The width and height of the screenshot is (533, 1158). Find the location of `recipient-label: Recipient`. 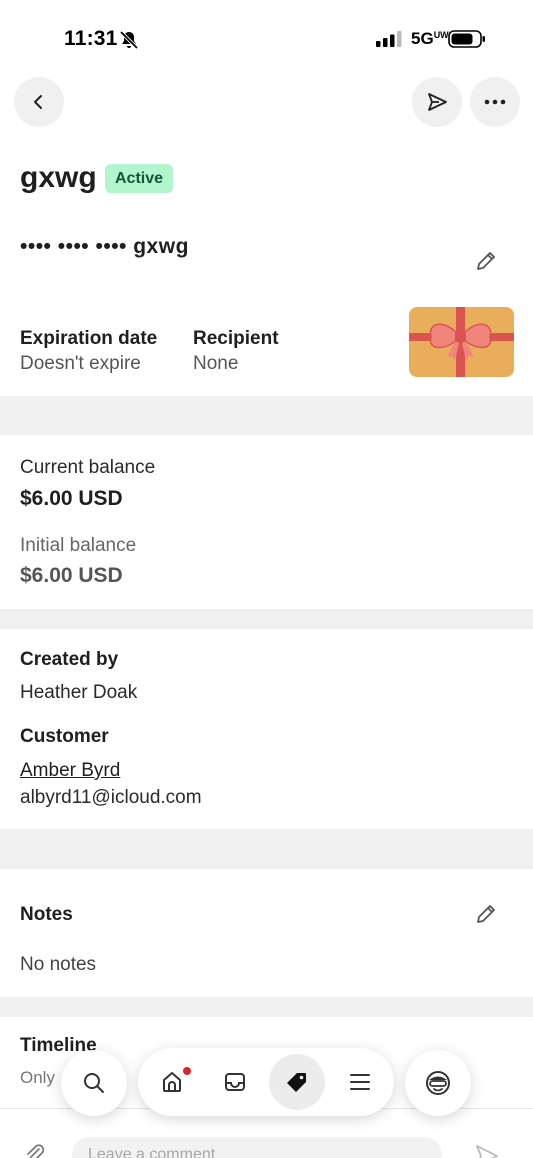

recipient-label: Recipient is located at coordinates (236, 338).